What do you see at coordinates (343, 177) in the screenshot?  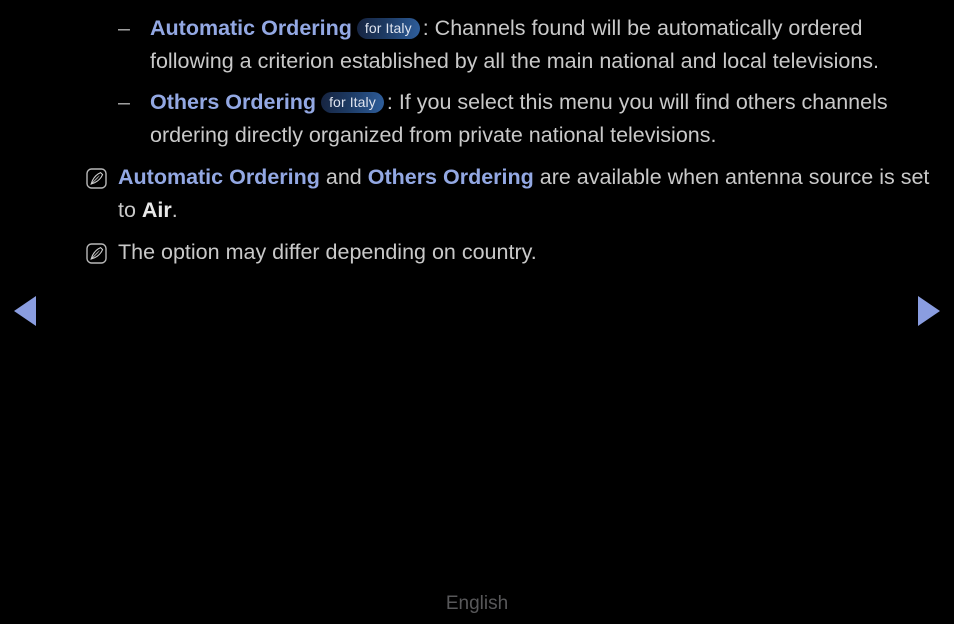 I see `note-conjunction: and` at bounding box center [343, 177].